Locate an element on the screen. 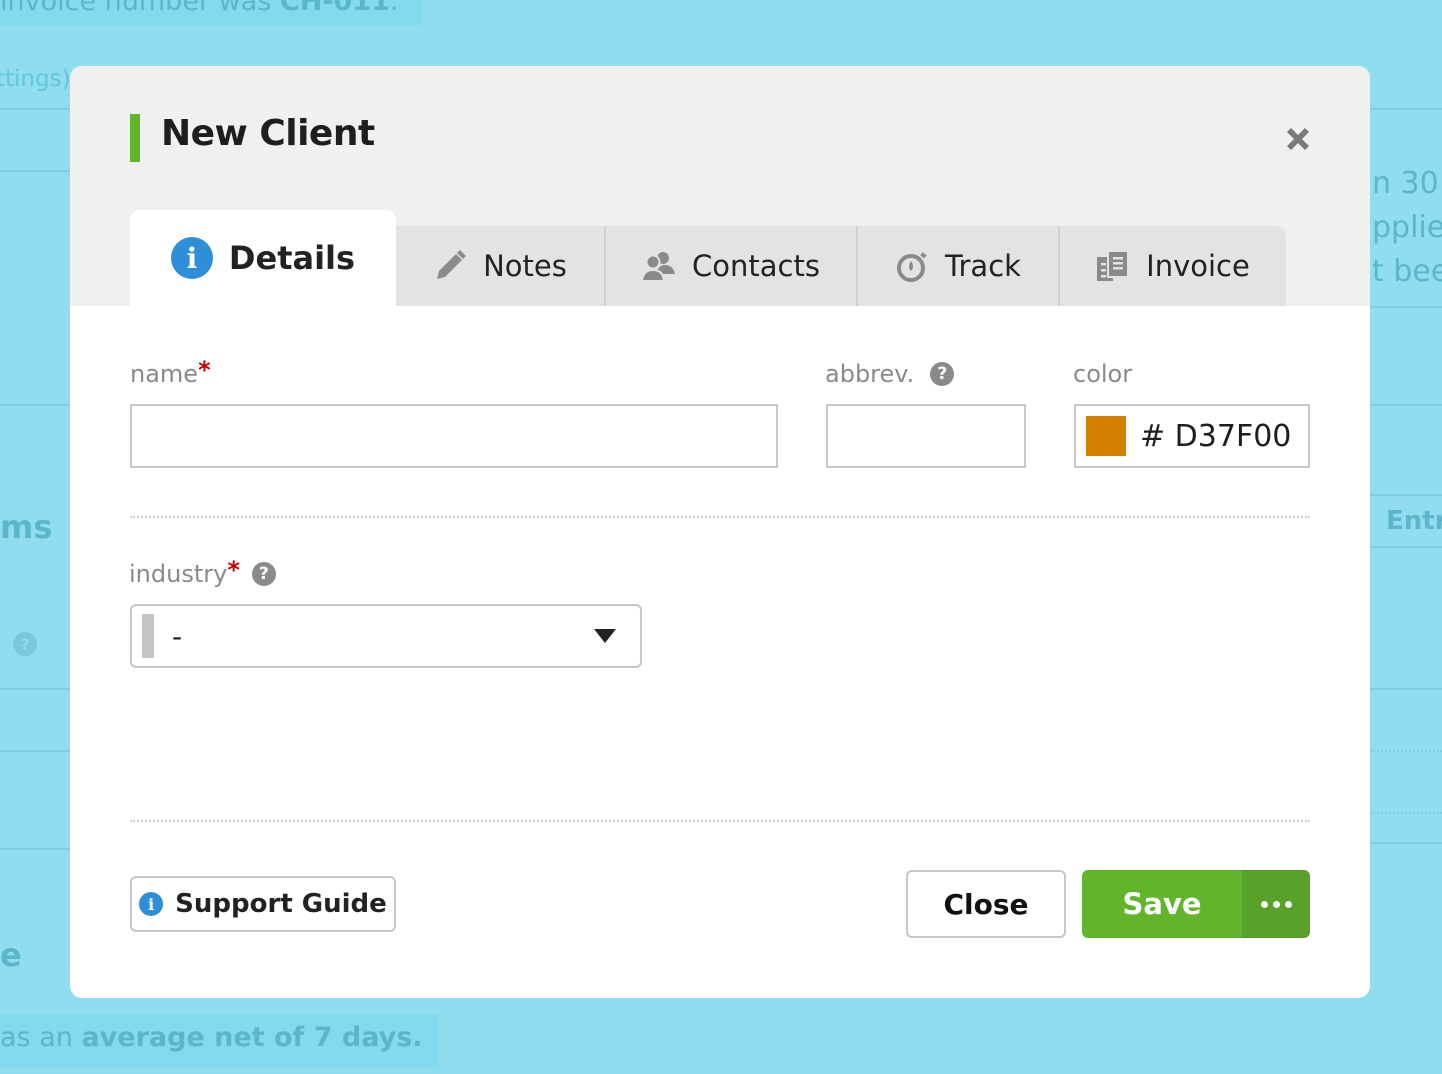 The width and height of the screenshot is (1442, 1074). tab-details: i Details is located at coordinates (263, 258).